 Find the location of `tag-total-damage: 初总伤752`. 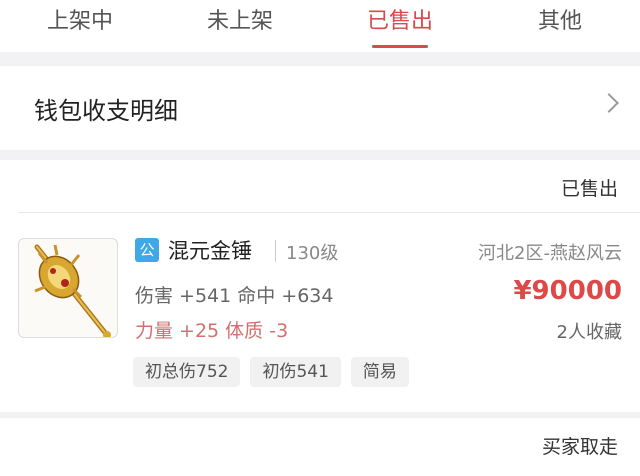

tag-total-damage: 初总伤752 is located at coordinates (187, 372).